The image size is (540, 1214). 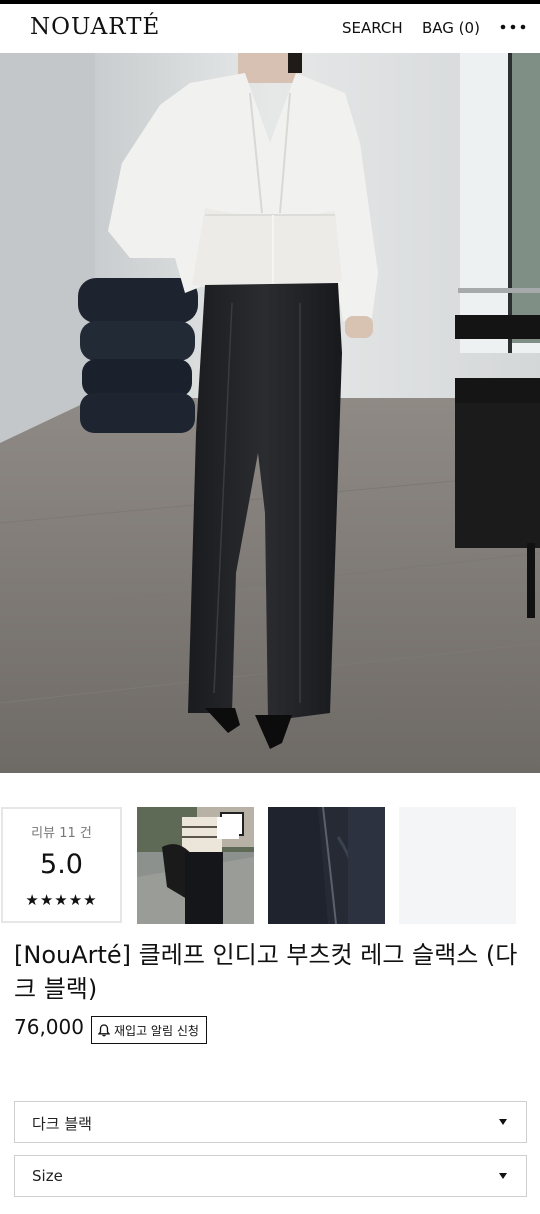 What do you see at coordinates (514, 27) in the screenshot?
I see `more-horizontal-icon` at bounding box center [514, 27].